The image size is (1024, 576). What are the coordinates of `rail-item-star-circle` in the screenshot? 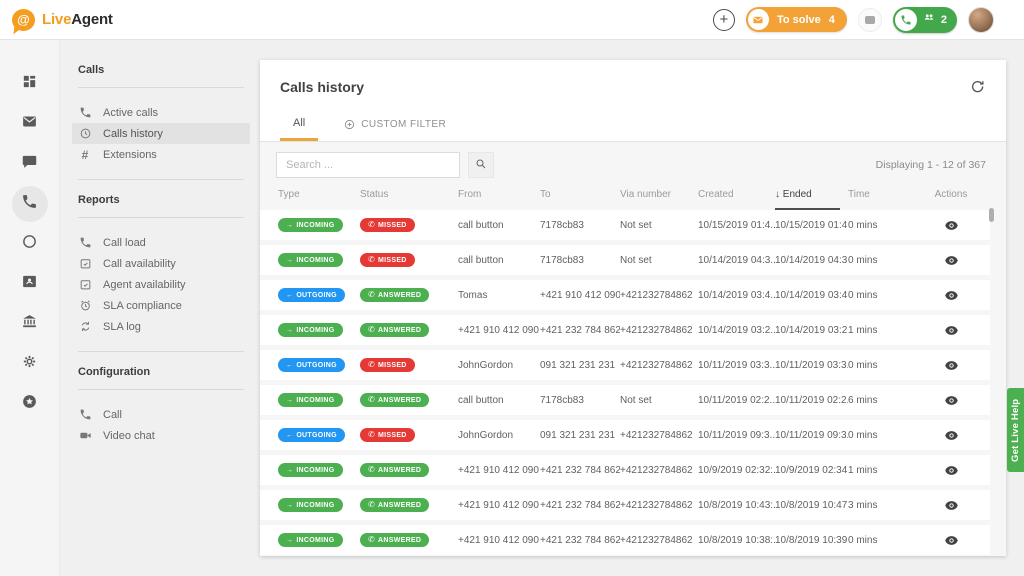 It's located at (30, 404).